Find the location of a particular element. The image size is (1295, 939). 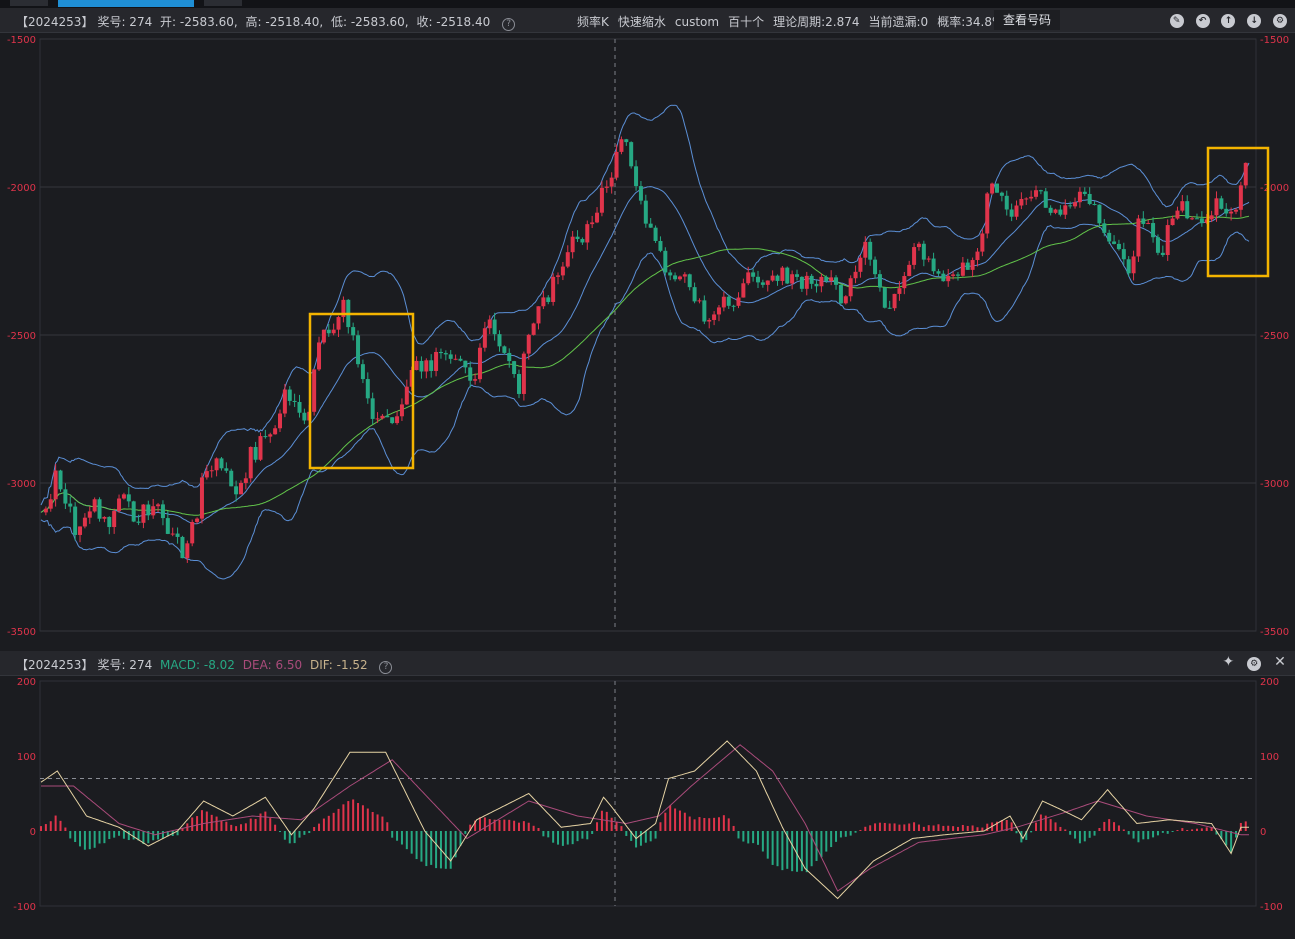

arrow-up-icon: ↑ is located at coordinates (1228, 21).